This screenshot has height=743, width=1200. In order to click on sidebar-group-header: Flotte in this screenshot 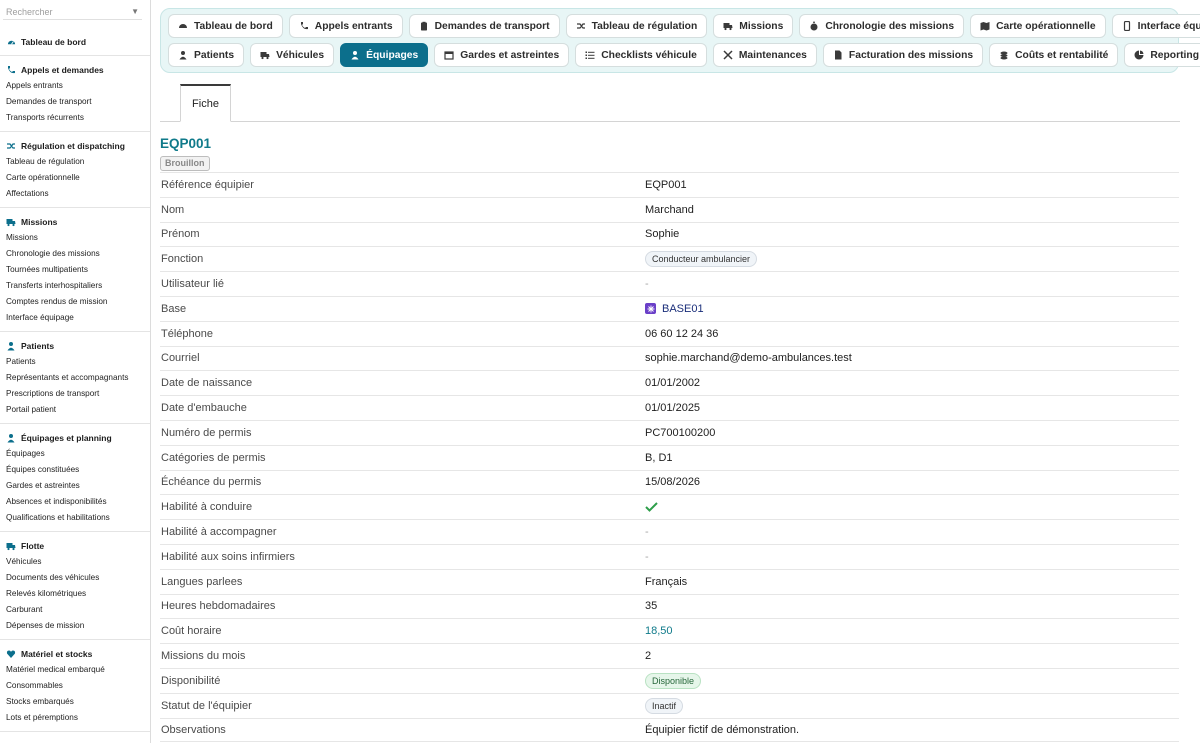, I will do `click(75, 546)`.